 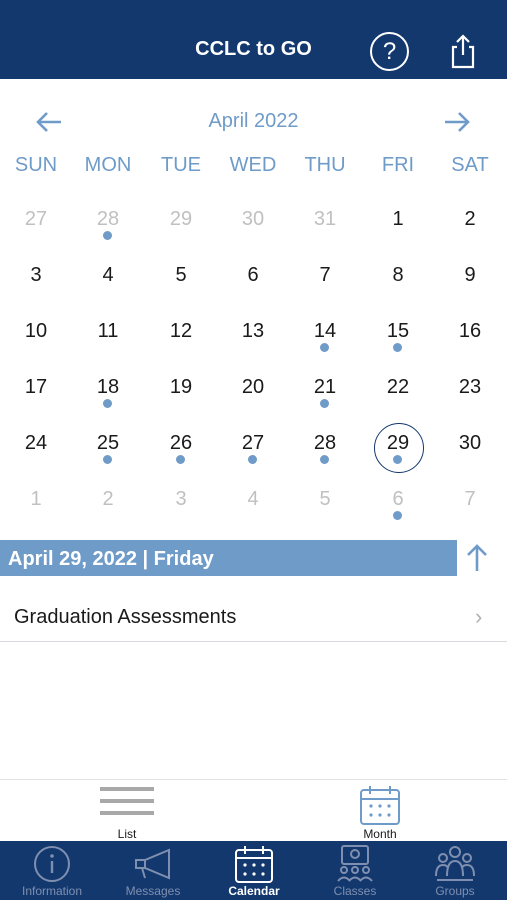 I want to click on day-number: 10, so click(x=36, y=331).